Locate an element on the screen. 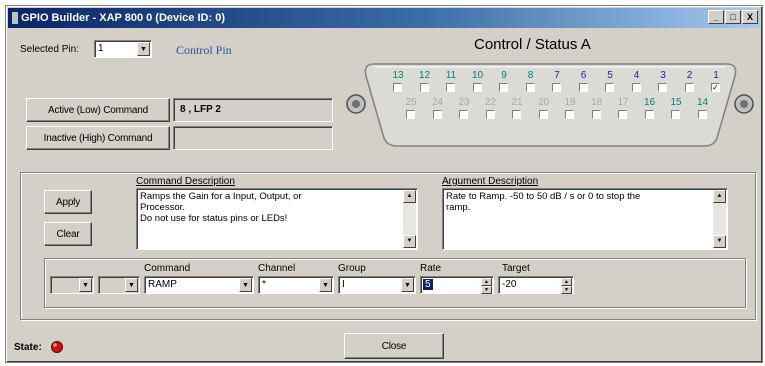 The height and width of the screenshot is (366, 765). pin-label-17: 17 is located at coordinates (623, 102).